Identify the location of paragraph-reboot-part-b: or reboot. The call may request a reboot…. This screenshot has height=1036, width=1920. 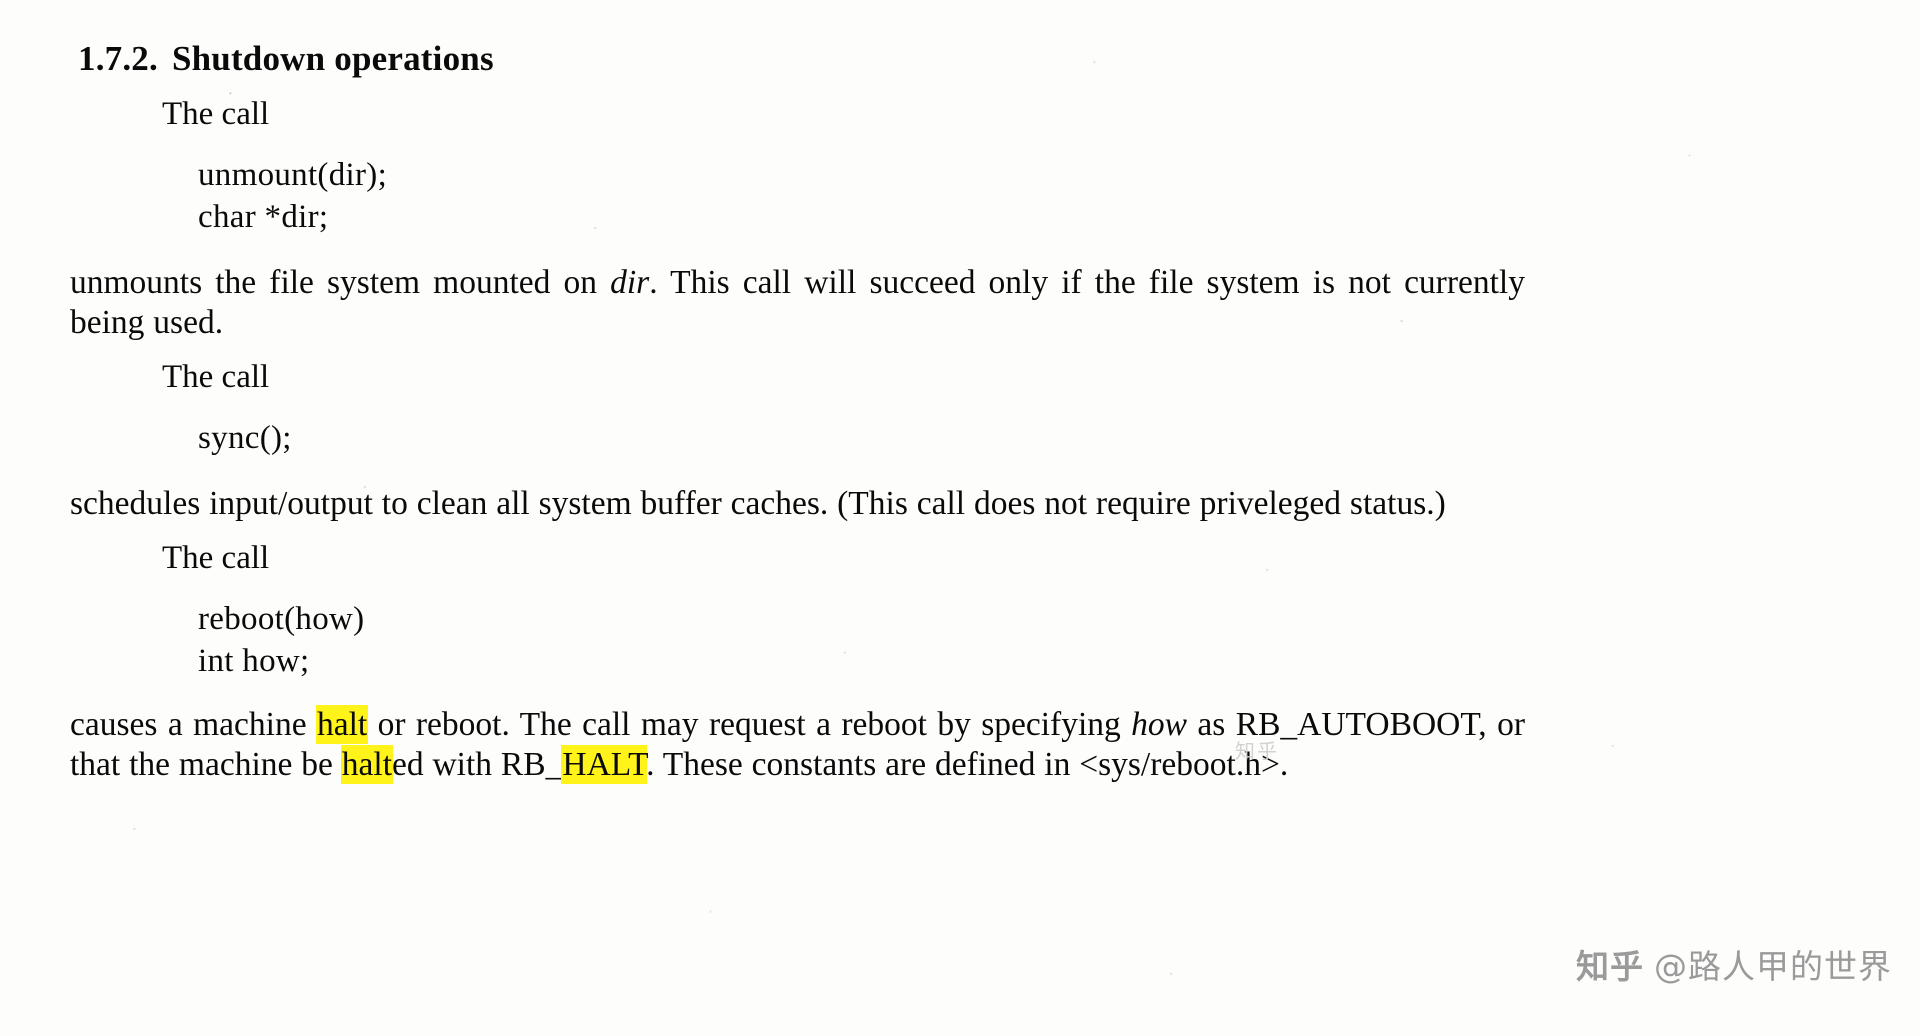
(749, 724).